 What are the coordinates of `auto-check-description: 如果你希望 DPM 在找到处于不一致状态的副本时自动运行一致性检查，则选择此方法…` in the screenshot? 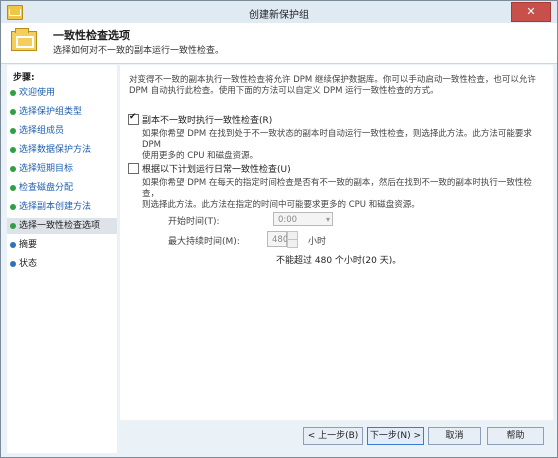 It's located at (344, 145).